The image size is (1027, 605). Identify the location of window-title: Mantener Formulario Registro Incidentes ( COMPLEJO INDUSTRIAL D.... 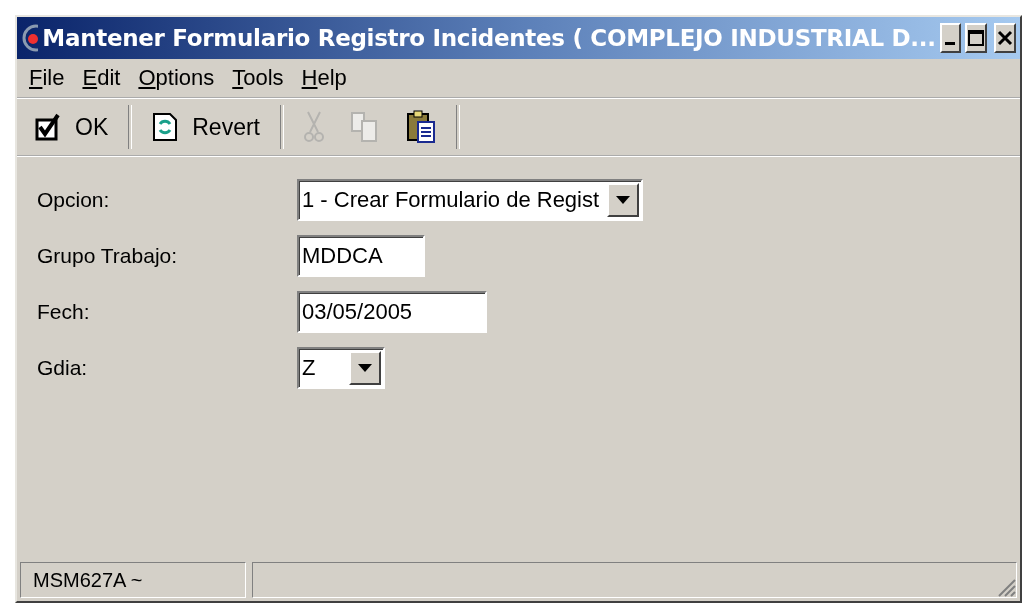
(489, 38).